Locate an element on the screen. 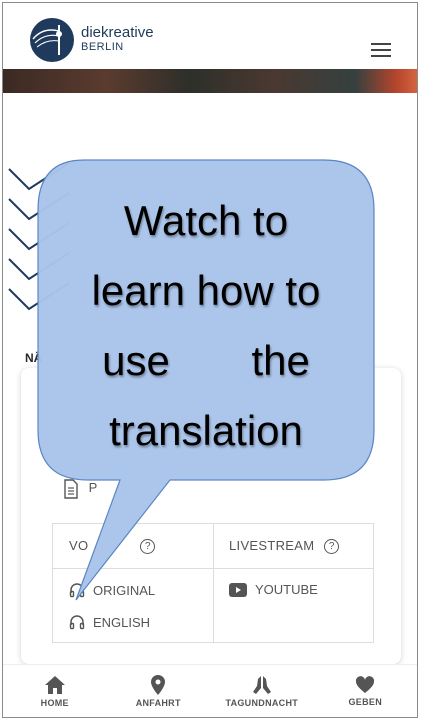  callout-line: use the is located at coordinates (206, 360).